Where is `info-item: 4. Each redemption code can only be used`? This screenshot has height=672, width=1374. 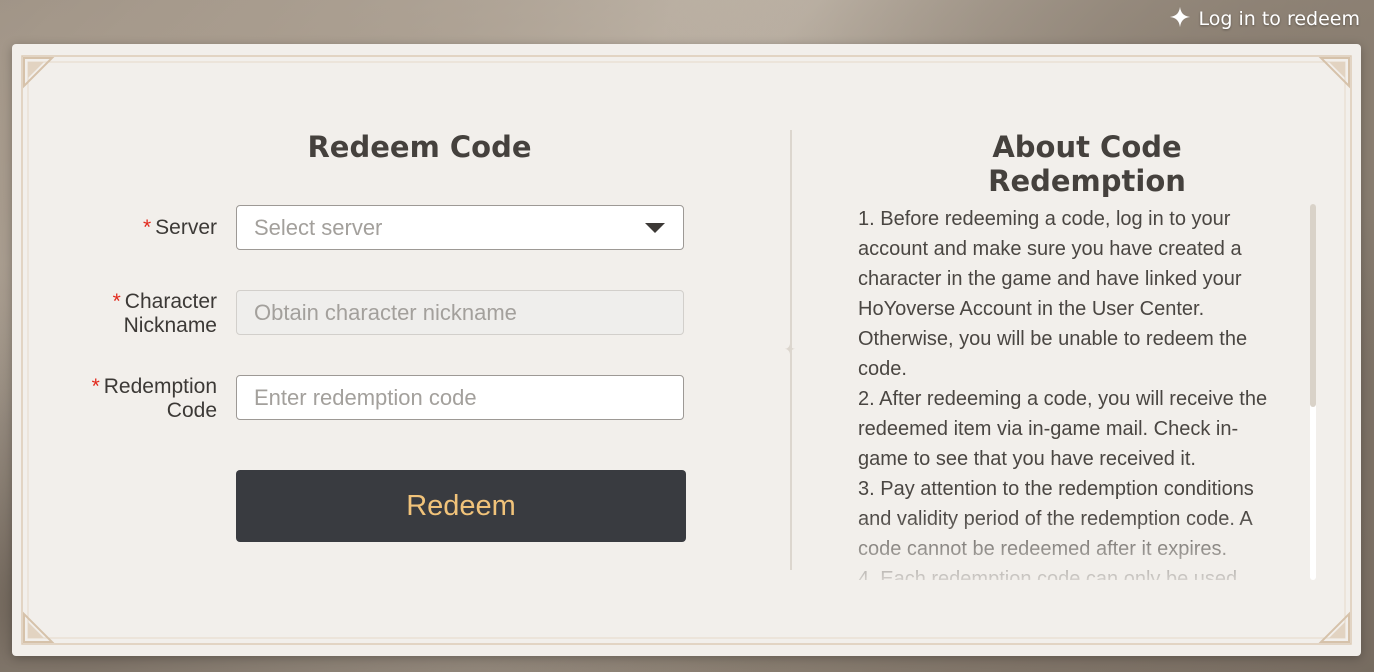
info-item: 4. Each redemption code can only be used is located at coordinates (1048, 574).